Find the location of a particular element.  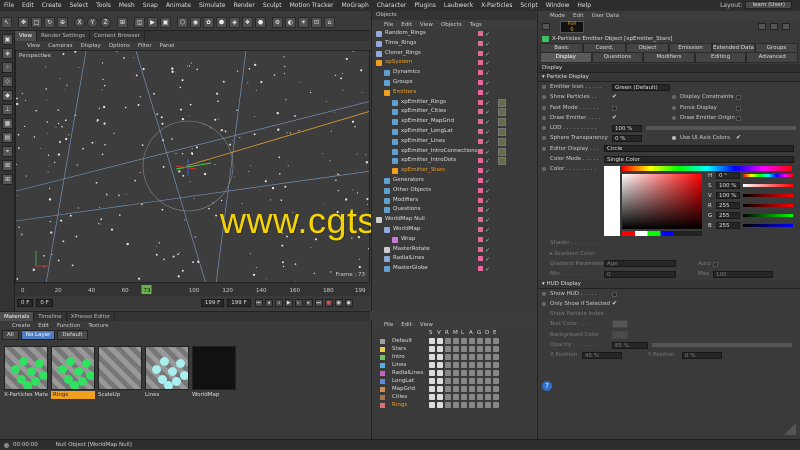

material-filter-all: All is located at coordinates (10, 334).